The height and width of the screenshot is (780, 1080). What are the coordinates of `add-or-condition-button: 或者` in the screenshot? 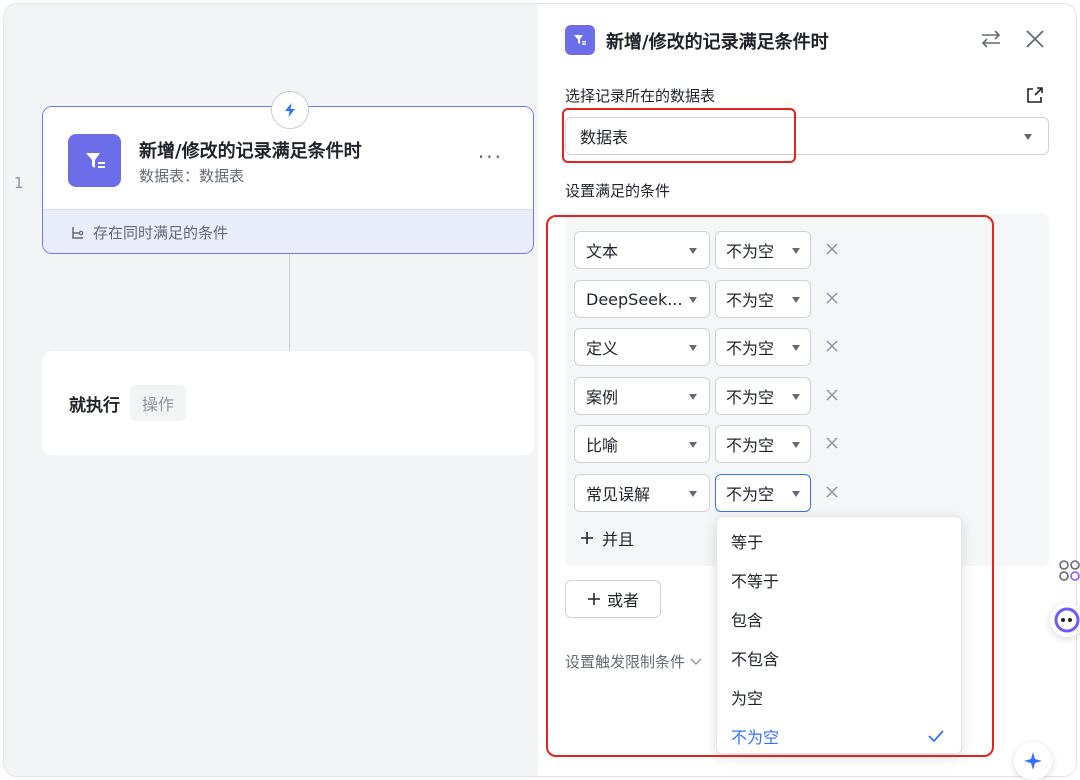 It's located at (613, 599).